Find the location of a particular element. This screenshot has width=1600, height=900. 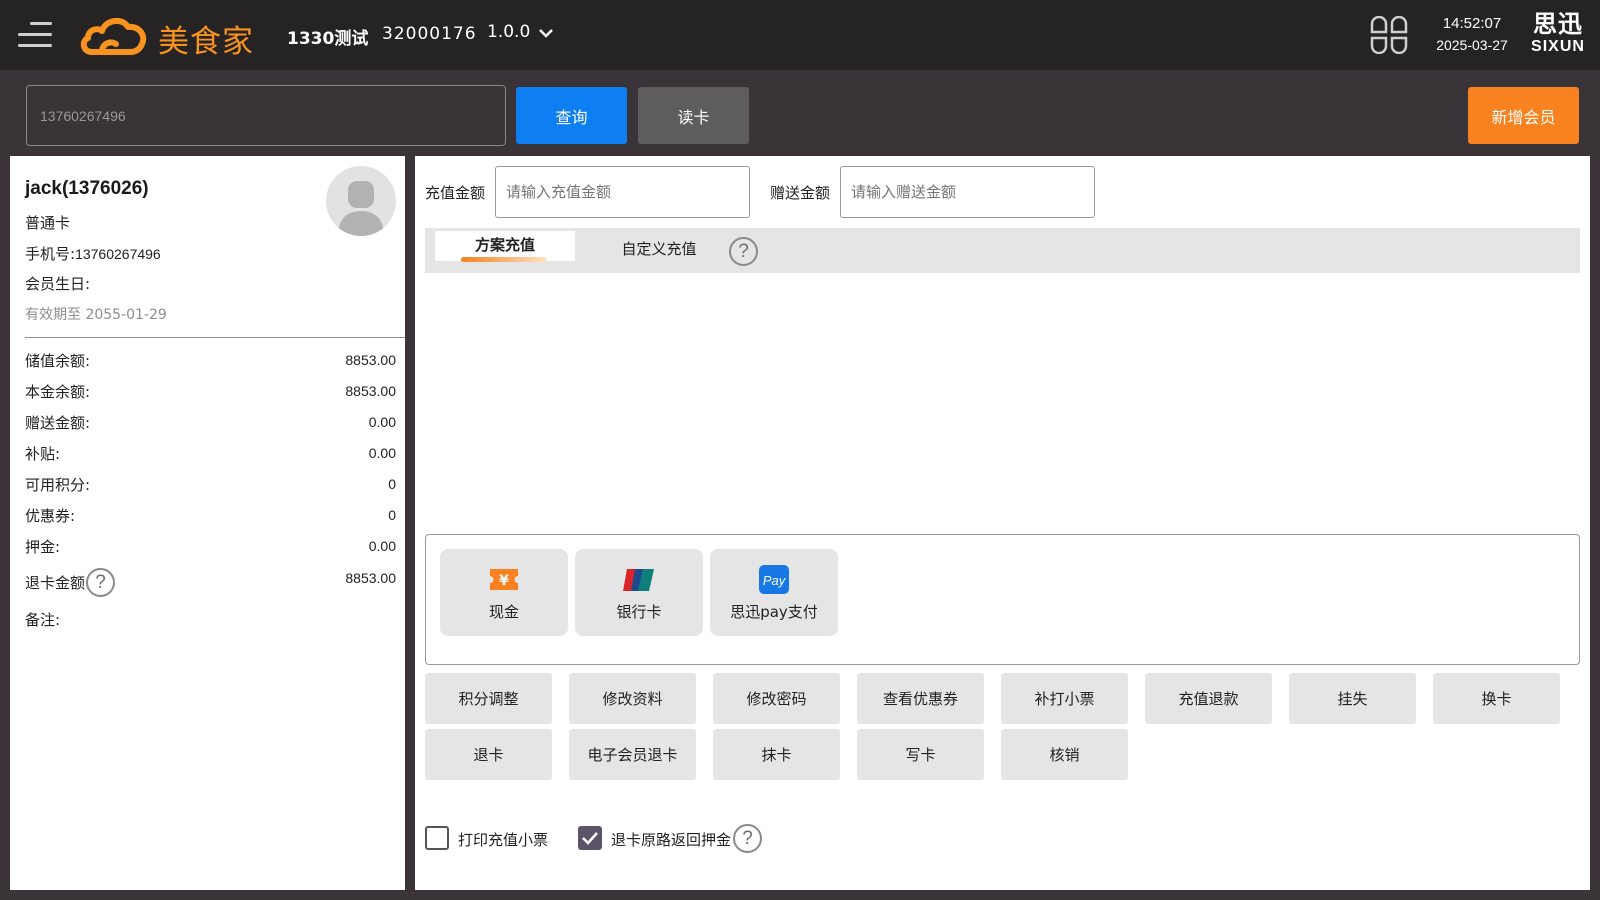

return-card-button: 退卡 is located at coordinates (488, 754).